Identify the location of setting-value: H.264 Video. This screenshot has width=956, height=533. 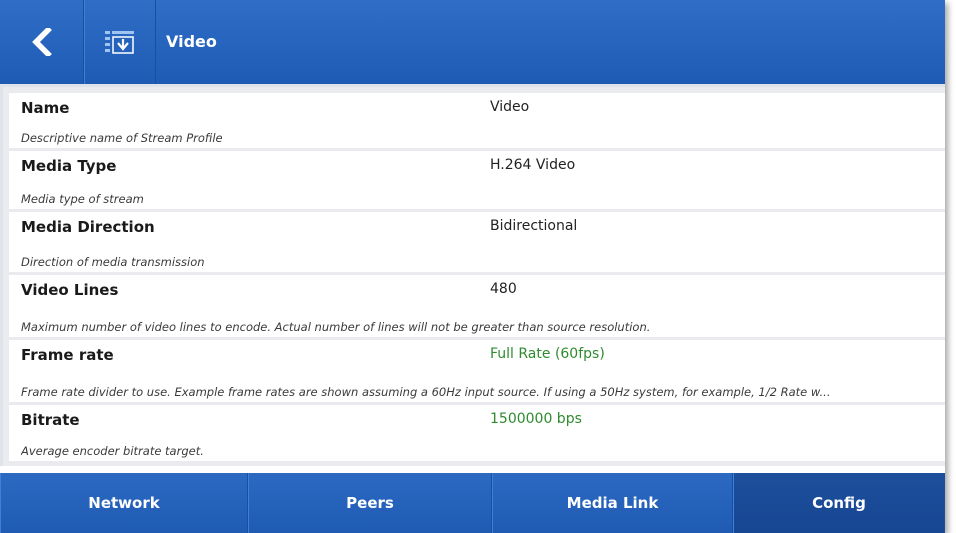
(532, 165).